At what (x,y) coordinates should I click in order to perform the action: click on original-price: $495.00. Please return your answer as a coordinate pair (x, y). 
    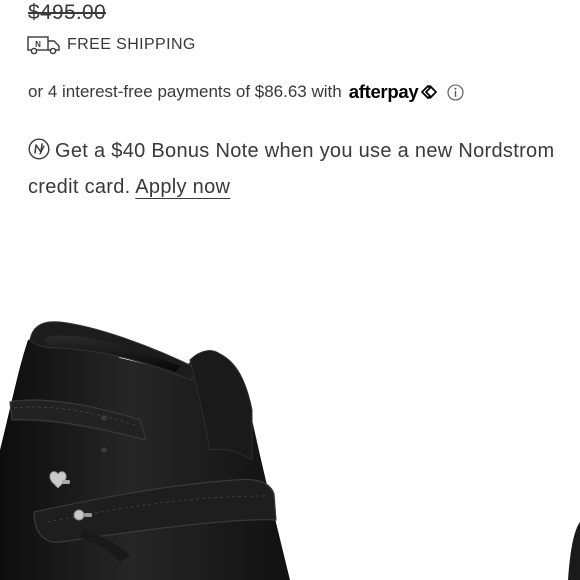
    Looking at the image, I should click on (67, 12).